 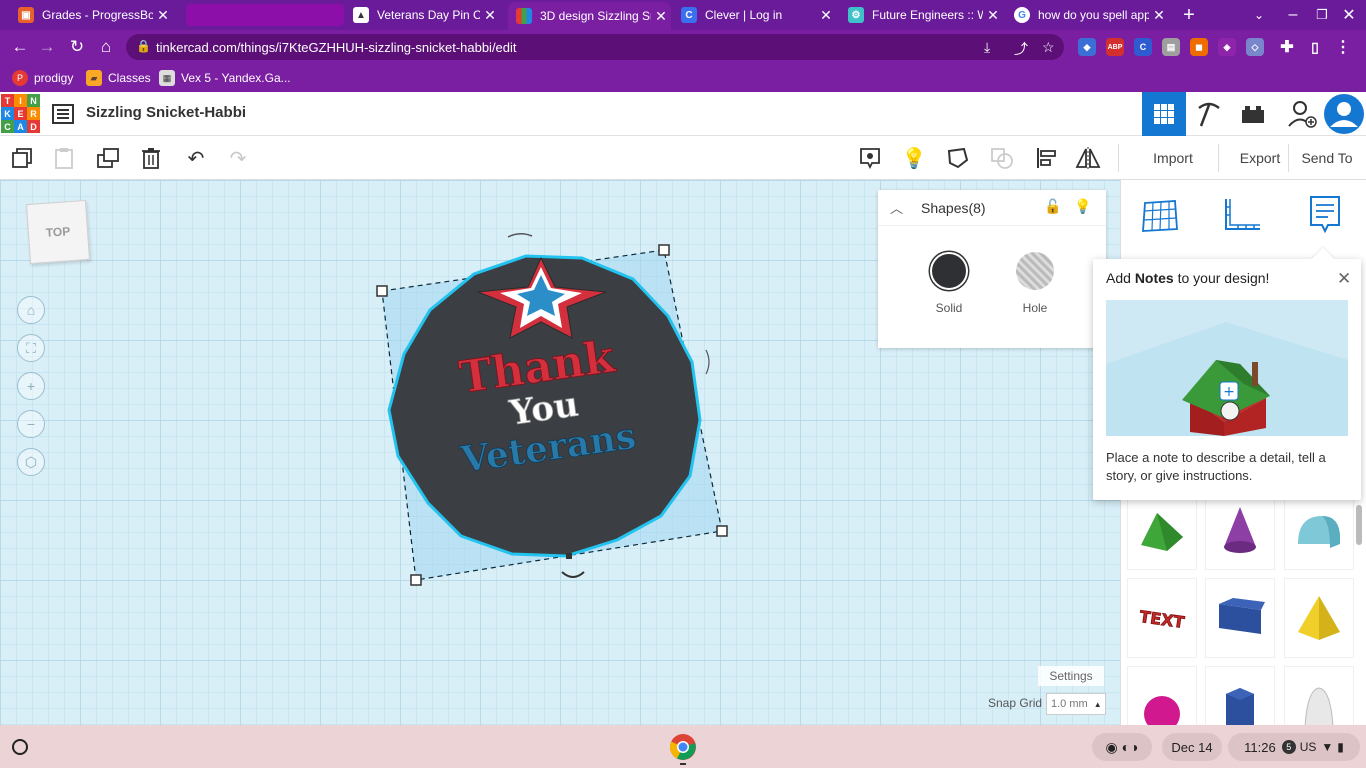 What do you see at coordinates (707, 362) in the screenshot?
I see `rotate-arrow-icon` at bounding box center [707, 362].